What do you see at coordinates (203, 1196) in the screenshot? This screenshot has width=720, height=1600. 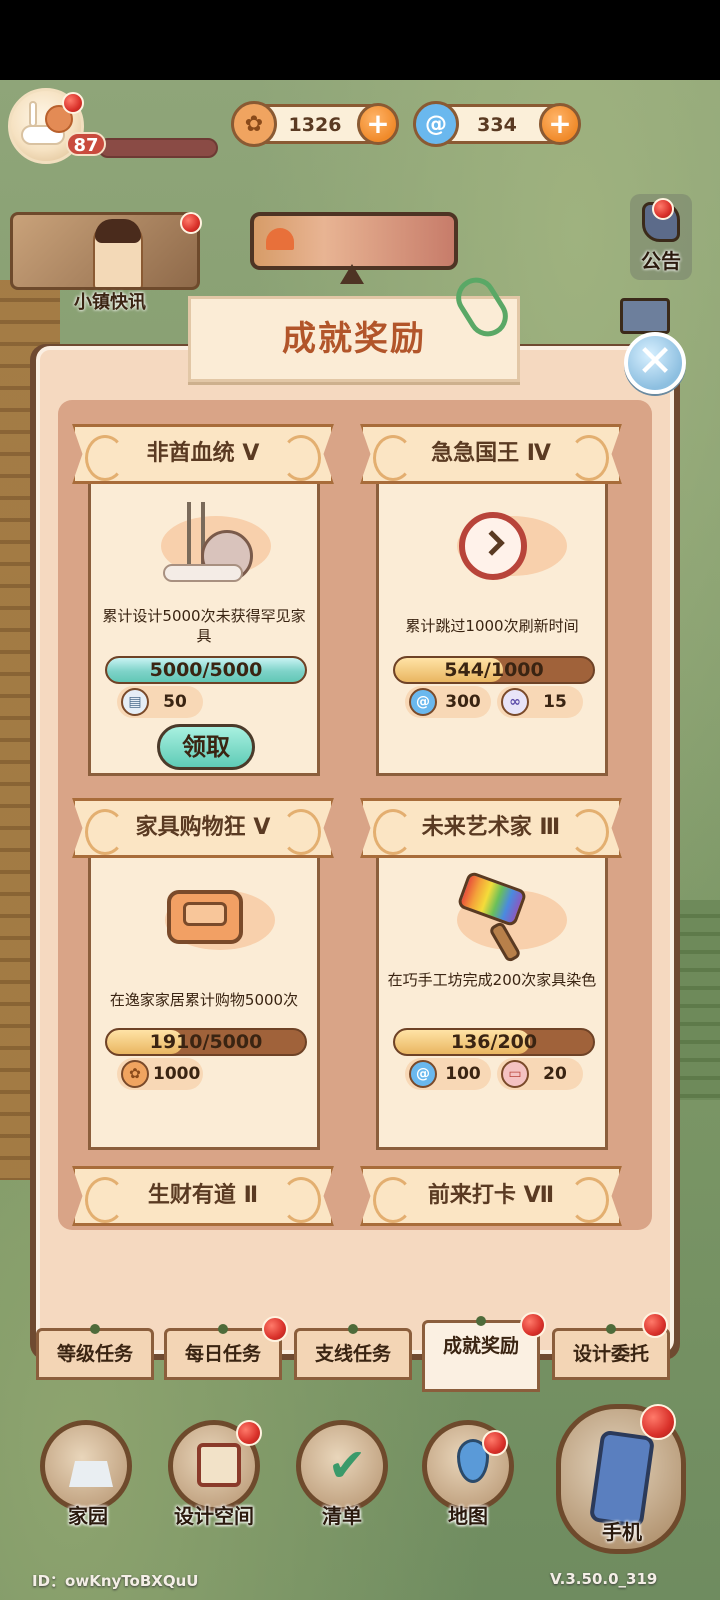 I see `achievement-title: 生财有道 Ⅱ` at bounding box center [203, 1196].